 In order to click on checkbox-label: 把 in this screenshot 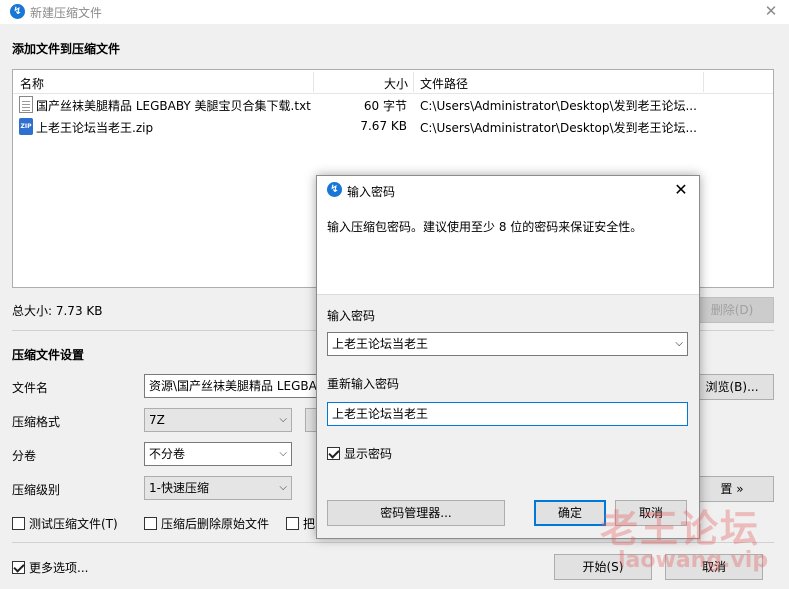, I will do `click(309, 524)`.